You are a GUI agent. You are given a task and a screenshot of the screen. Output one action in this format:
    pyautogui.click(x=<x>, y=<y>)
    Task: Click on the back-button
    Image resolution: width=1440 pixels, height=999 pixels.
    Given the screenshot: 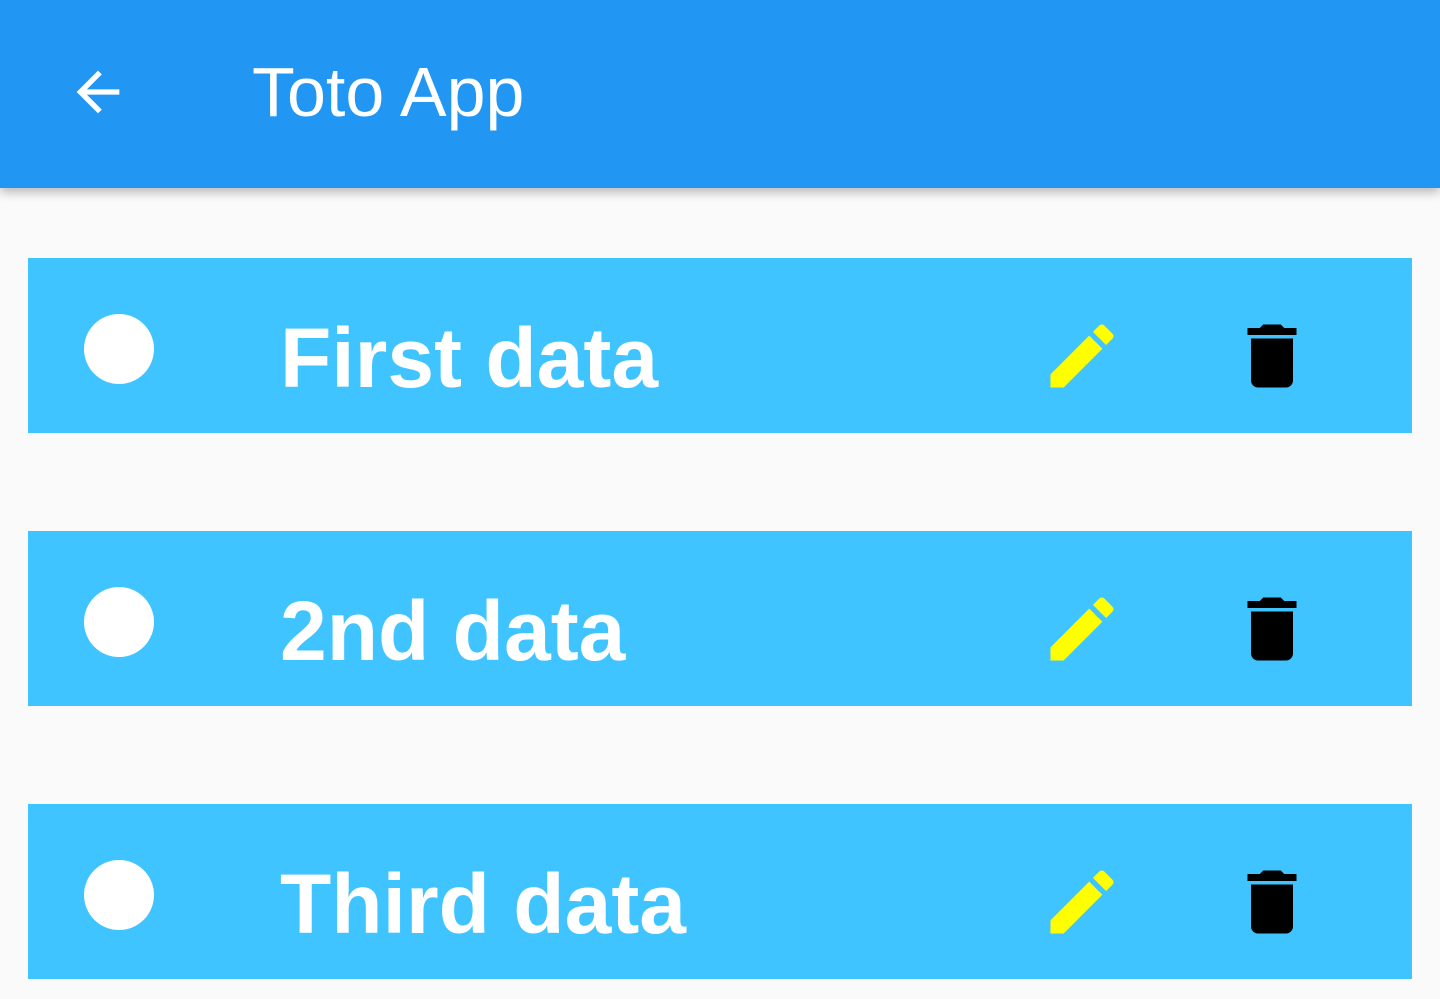 What is the action you would take?
    pyautogui.click(x=98, y=92)
    